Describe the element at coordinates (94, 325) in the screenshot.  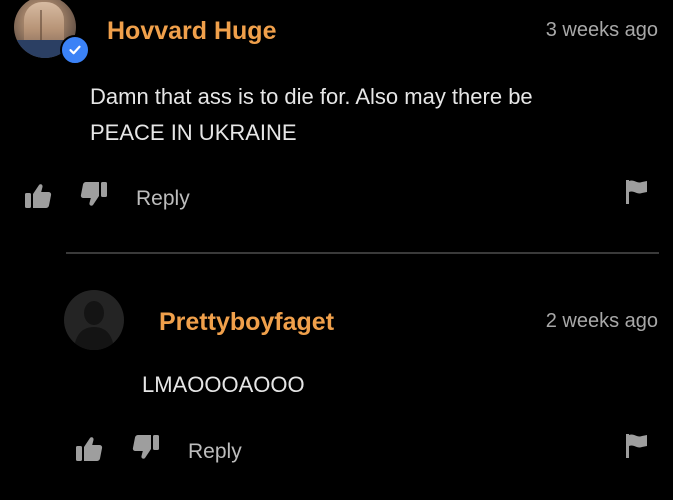
I see `user-silhouette-icon` at that location.